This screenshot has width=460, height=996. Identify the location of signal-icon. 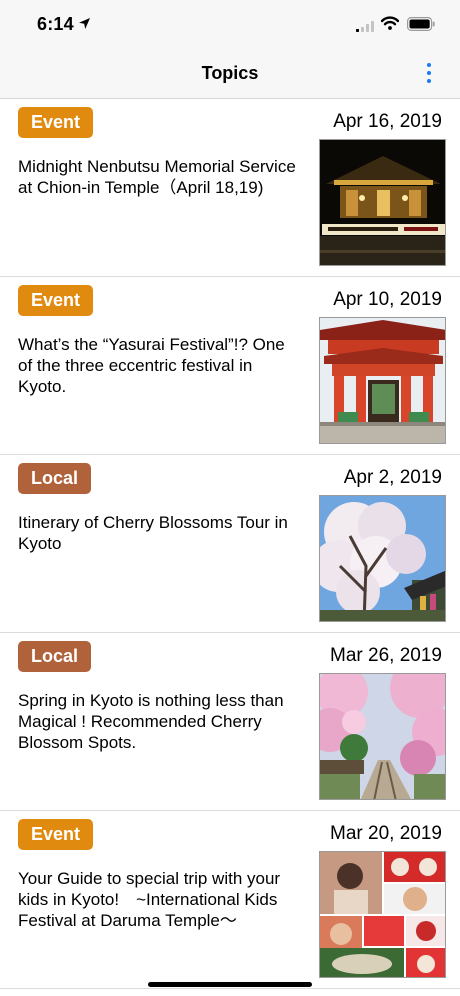
(365, 26).